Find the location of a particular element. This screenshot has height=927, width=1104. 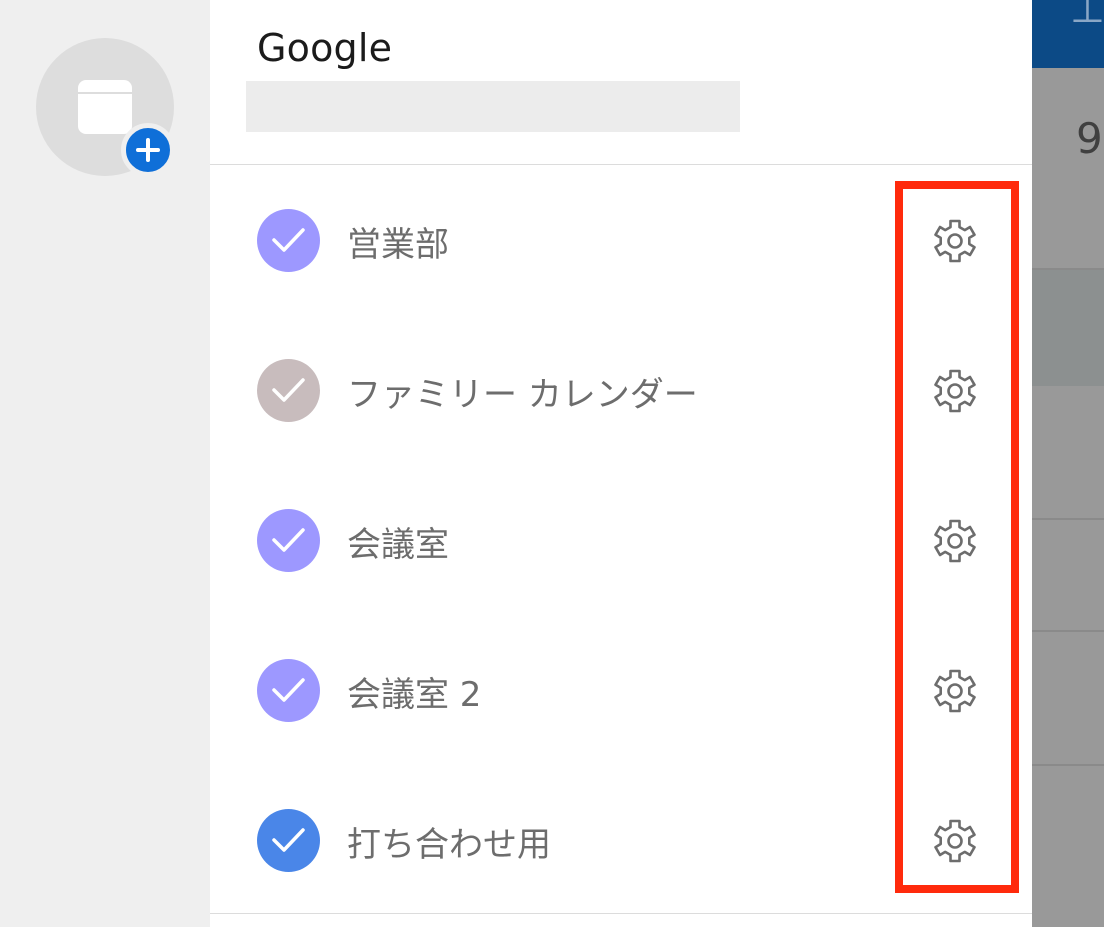

background-header: ⊥ is located at coordinates (1068, 34).